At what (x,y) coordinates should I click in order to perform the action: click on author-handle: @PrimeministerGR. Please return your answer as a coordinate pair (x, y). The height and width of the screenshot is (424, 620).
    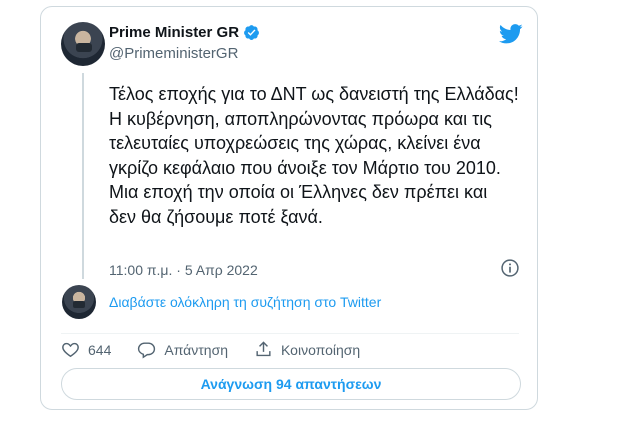
    Looking at the image, I should click on (173, 53).